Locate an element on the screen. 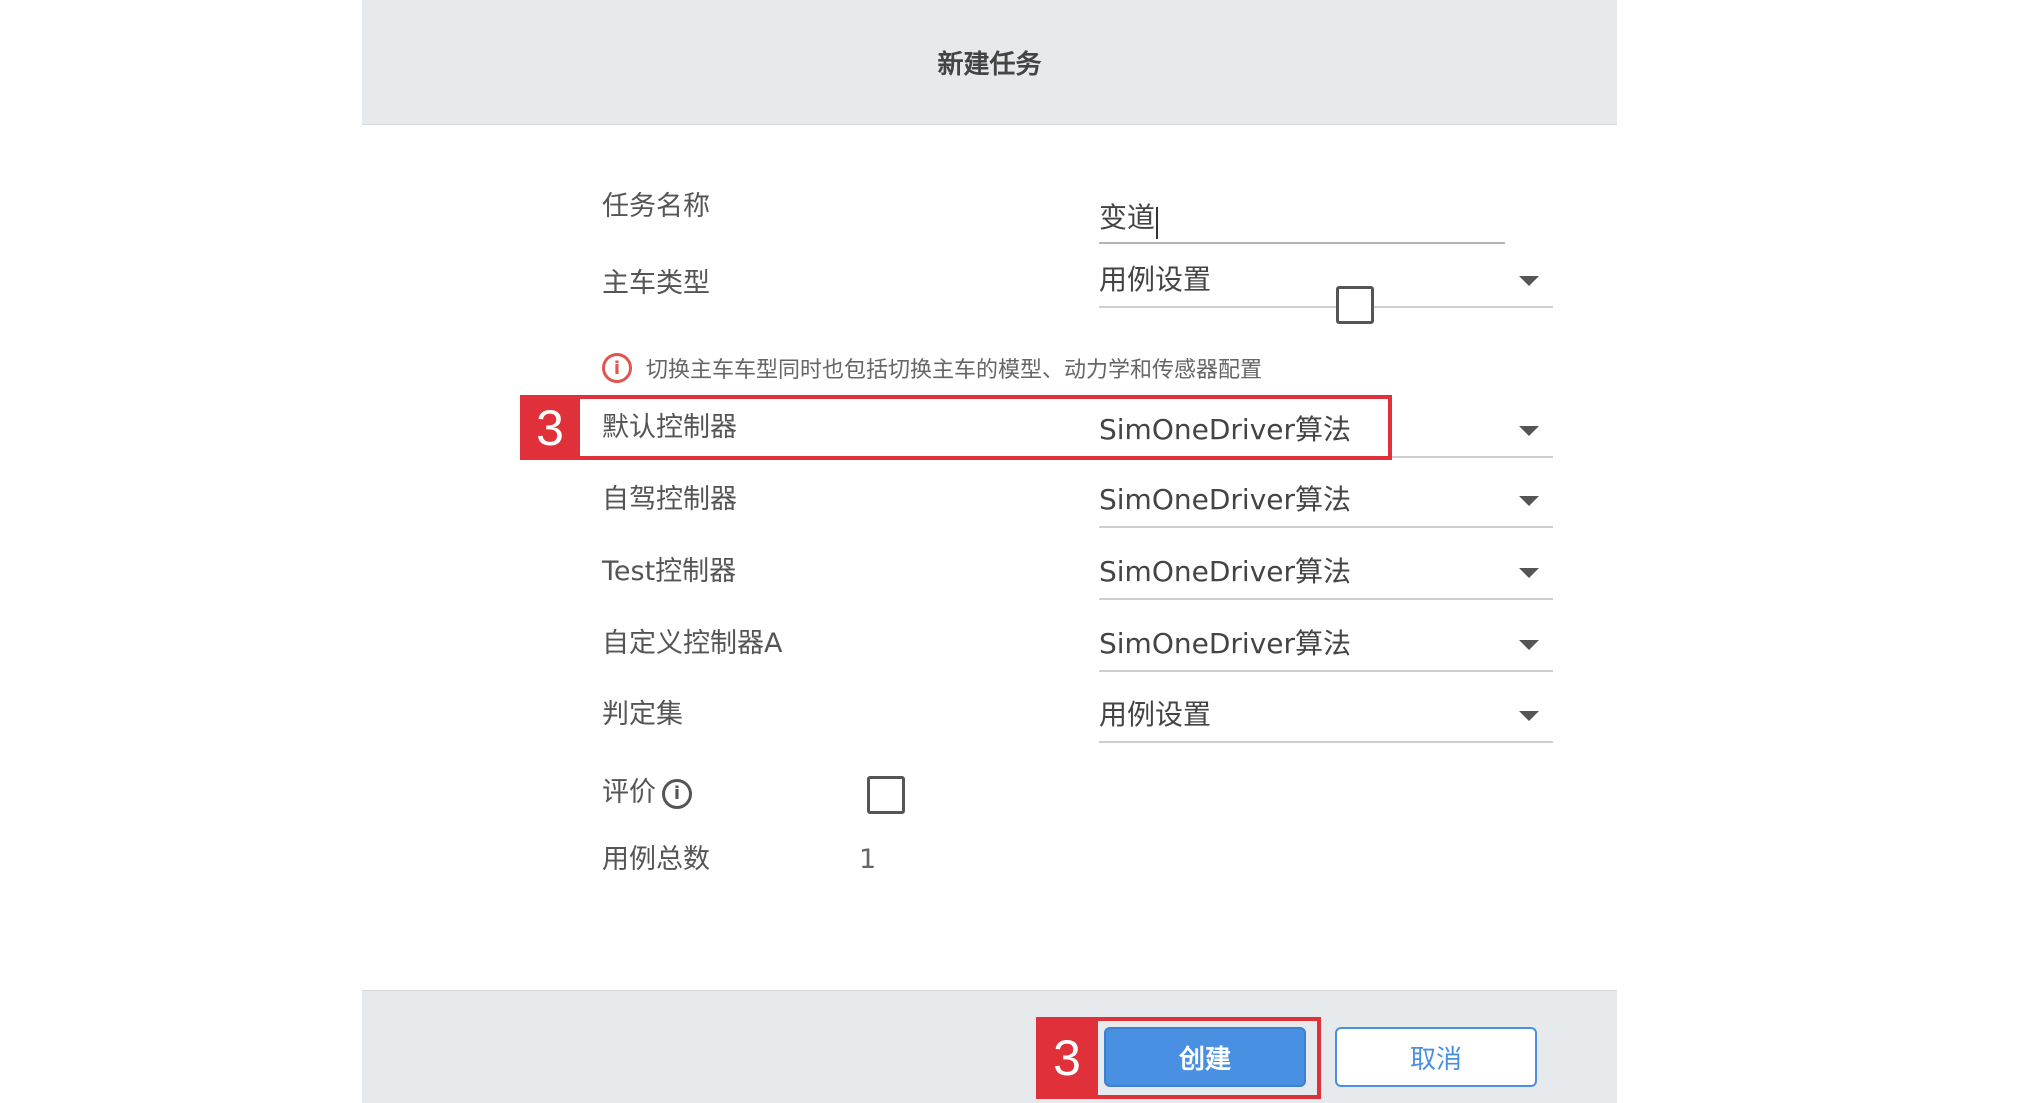 The height and width of the screenshot is (1103, 2042). custom-controller-label: 自定义控制器A is located at coordinates (692, 643).